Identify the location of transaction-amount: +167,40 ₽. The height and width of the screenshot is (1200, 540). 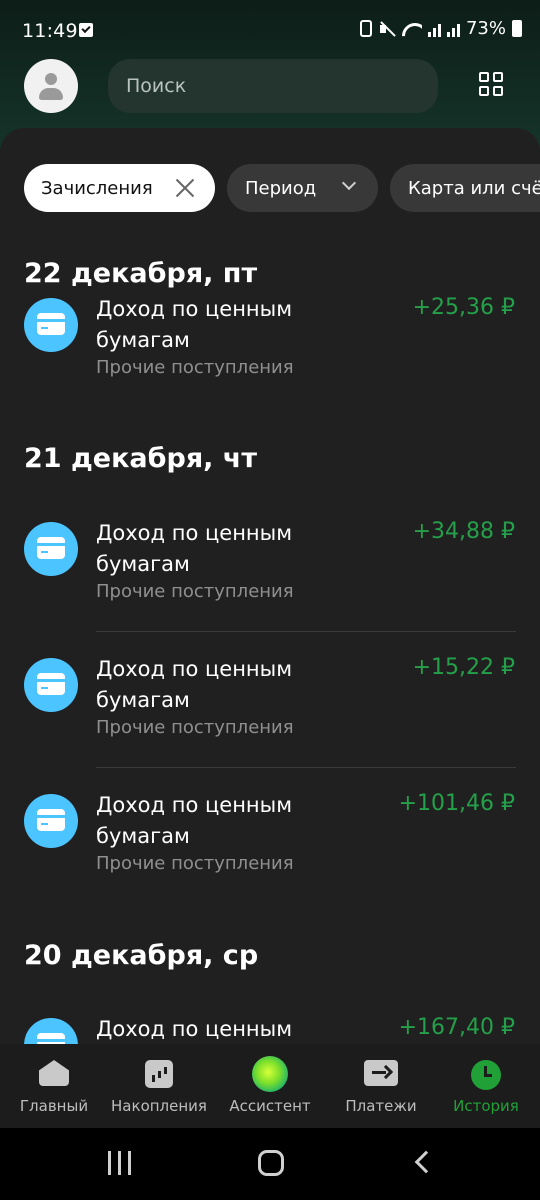
(456, 1027).